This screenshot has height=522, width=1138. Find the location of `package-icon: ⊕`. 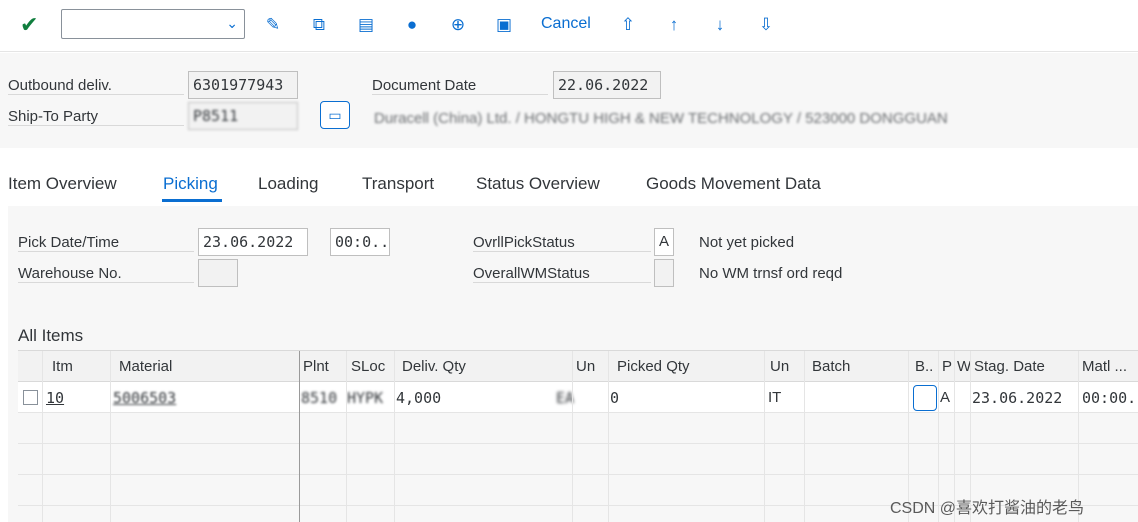

package-icon: ⊕ is located at coordinates (458, 25).